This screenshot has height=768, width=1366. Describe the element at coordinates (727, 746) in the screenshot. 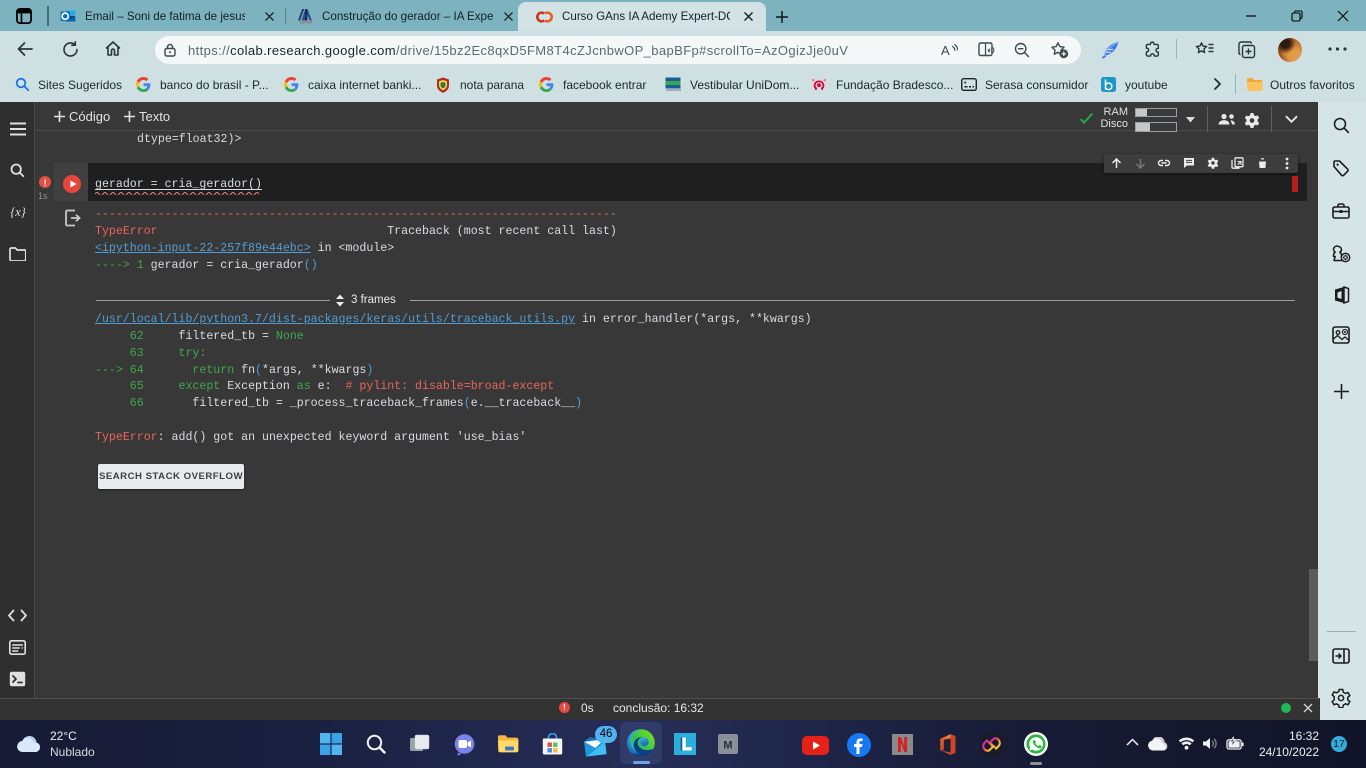

I see `svg-text: M` at that location.